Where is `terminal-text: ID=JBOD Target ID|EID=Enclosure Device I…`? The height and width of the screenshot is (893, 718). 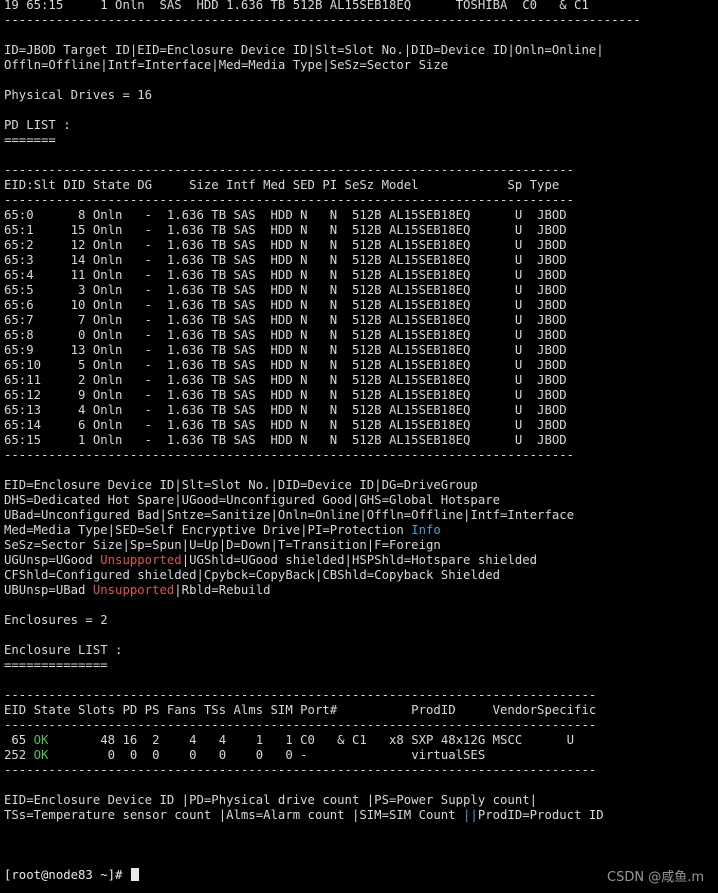
terminal-text: ID=JBOD Target ID|EID=Enclosure Device I… is located at coordinates (304, 50).